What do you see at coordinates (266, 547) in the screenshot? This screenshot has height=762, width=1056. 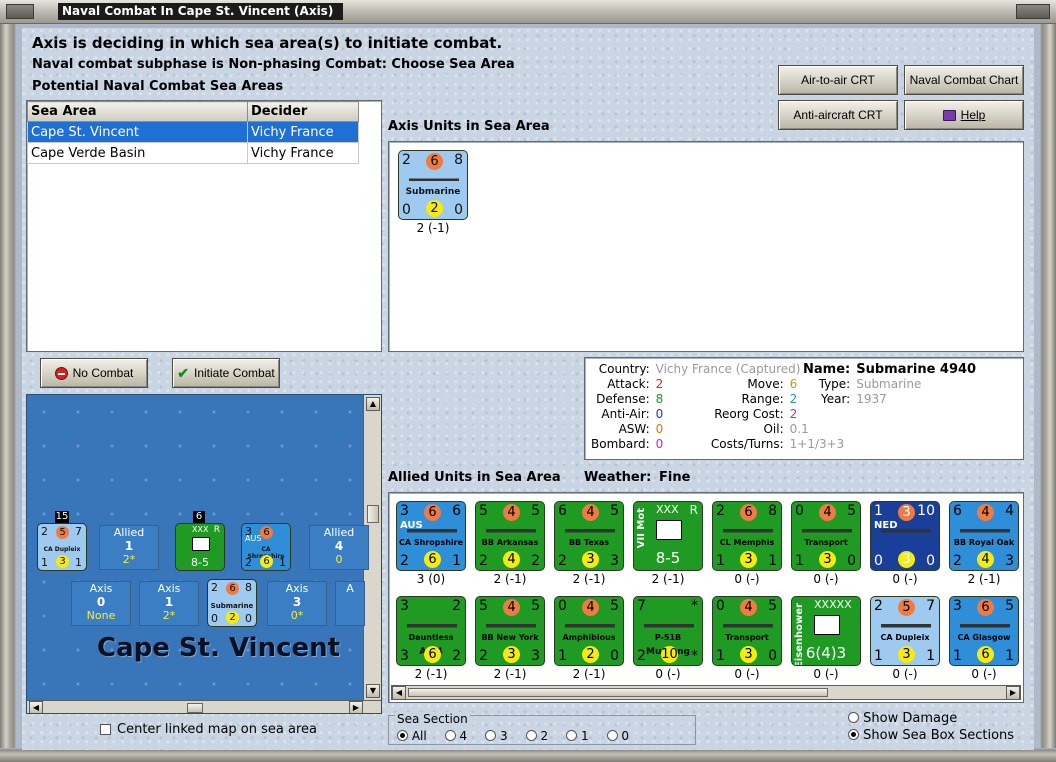 I see `map-unit-ca-shropshire: AUS 3 6 CA Shropshire 2 6 1` at bounding box center [266, 547].